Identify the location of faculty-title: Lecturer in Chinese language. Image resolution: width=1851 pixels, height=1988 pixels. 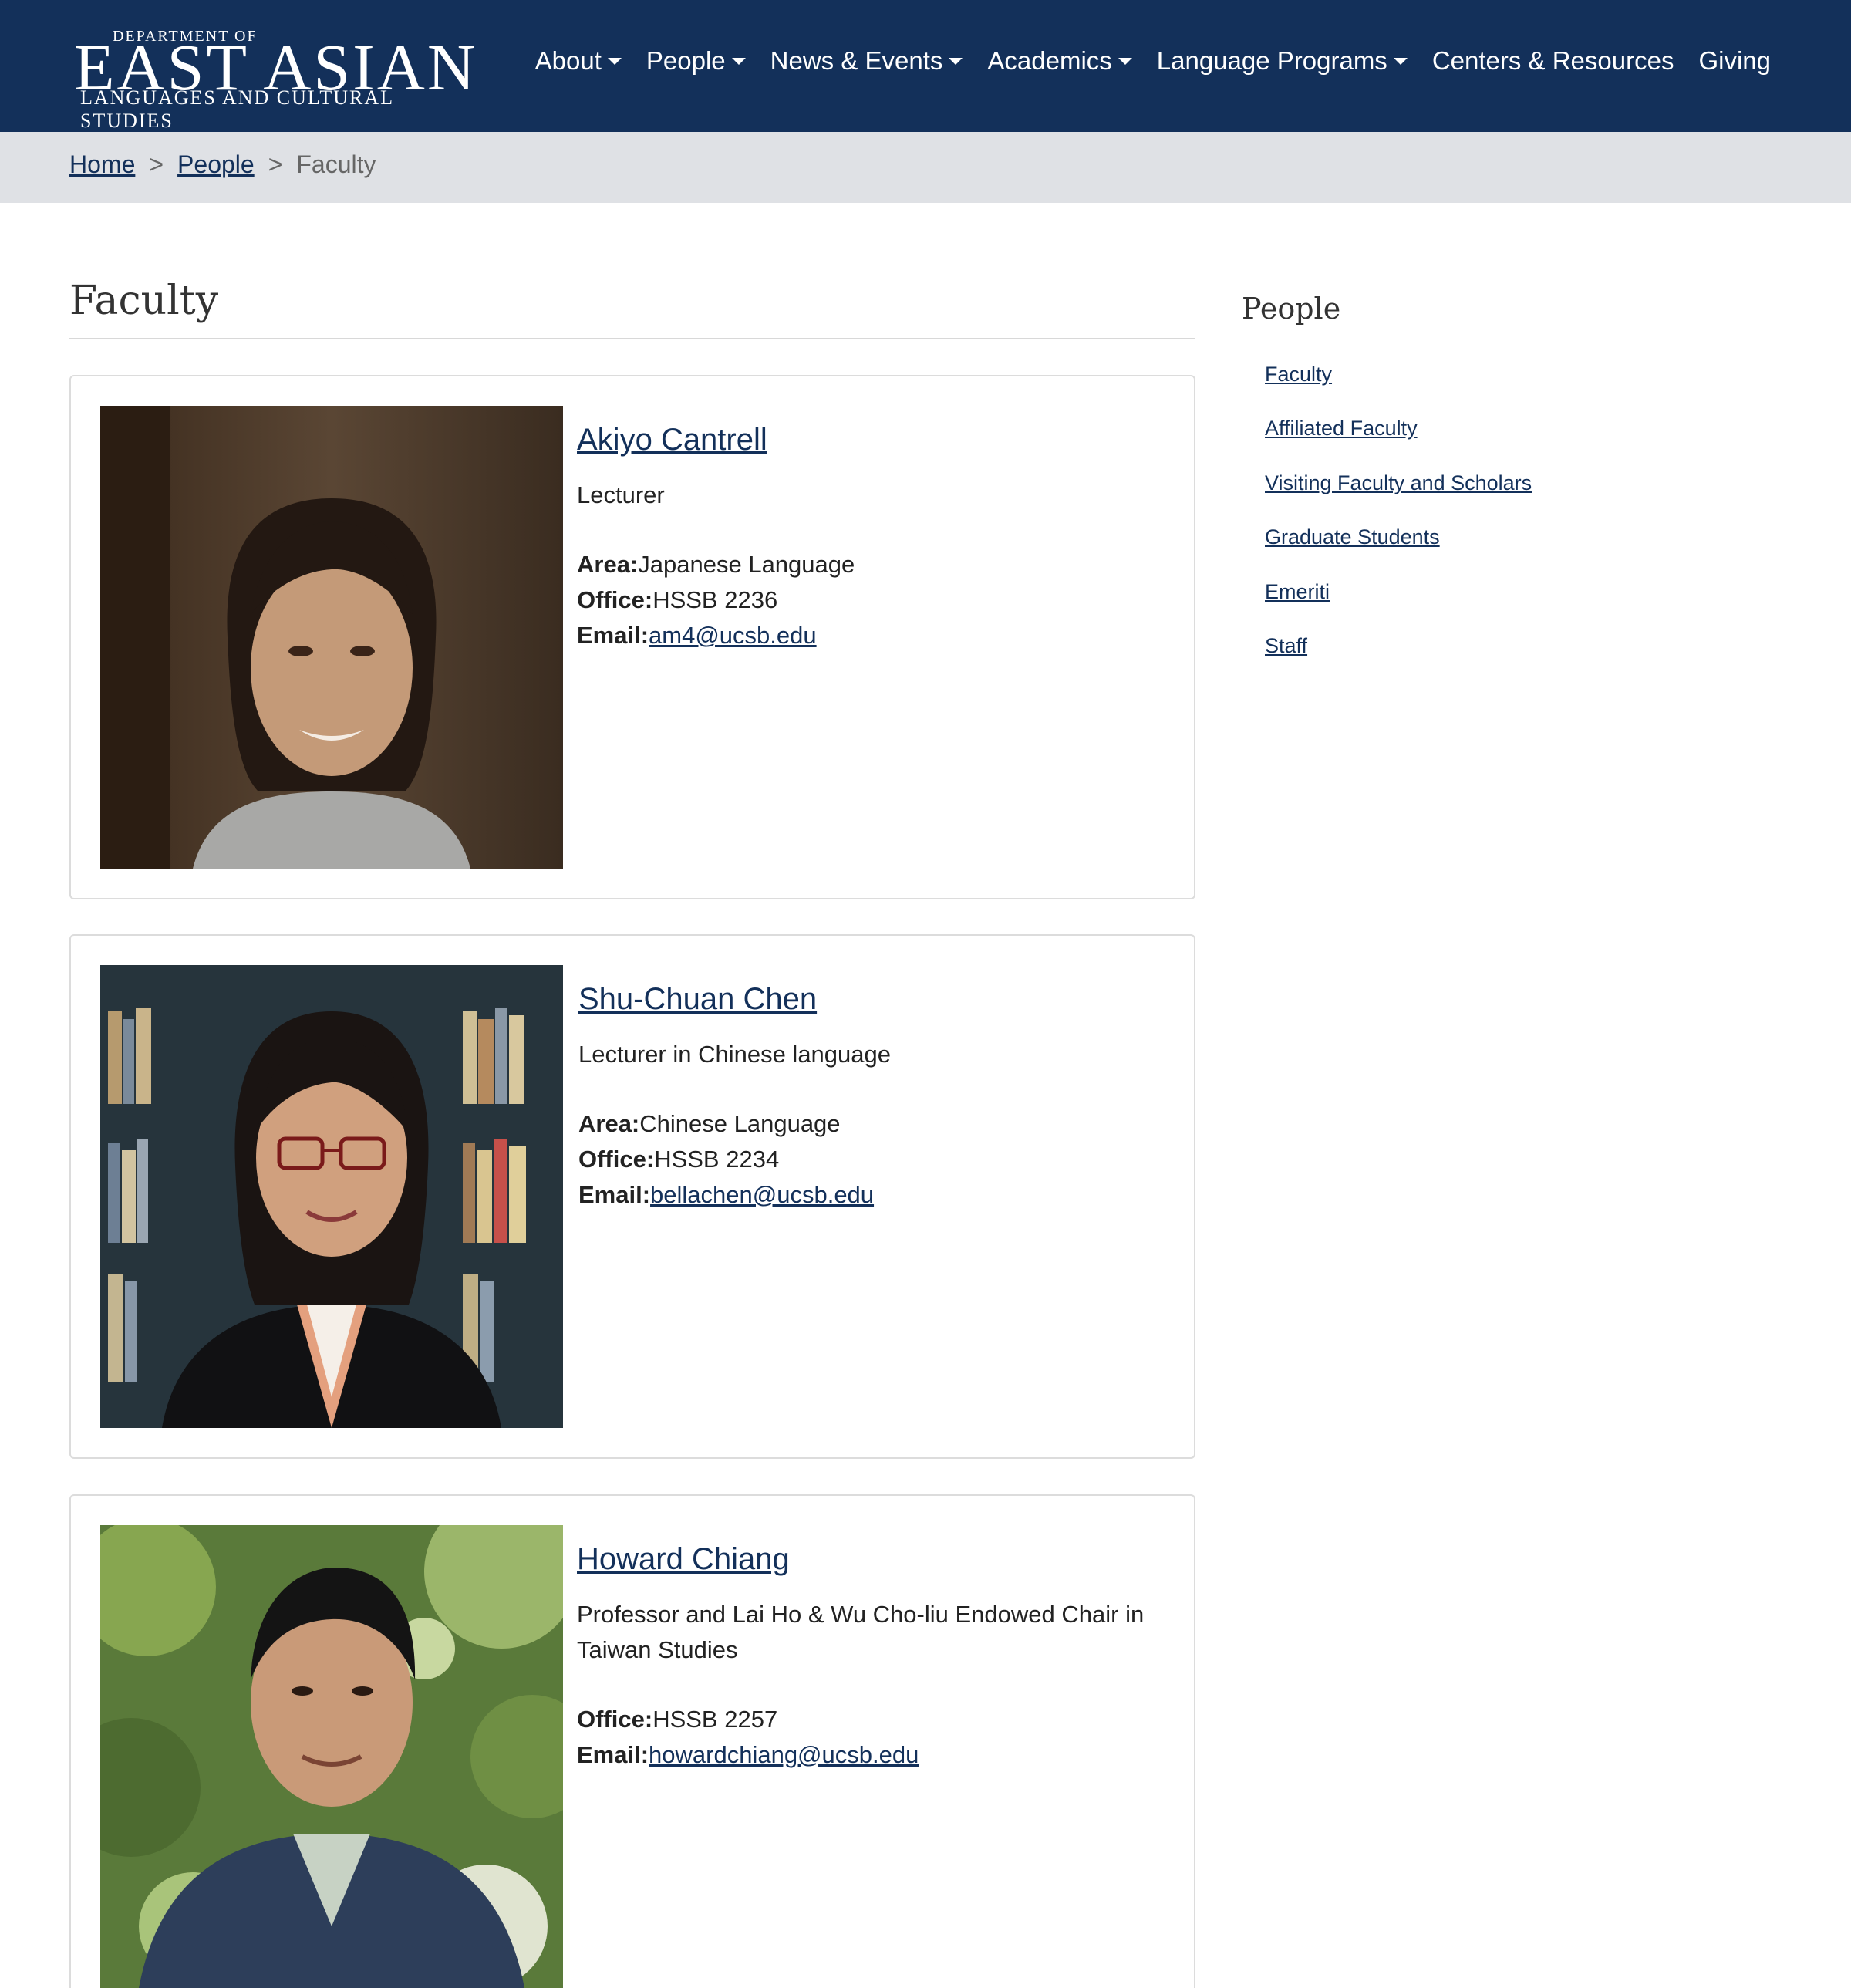
(734, 1054).